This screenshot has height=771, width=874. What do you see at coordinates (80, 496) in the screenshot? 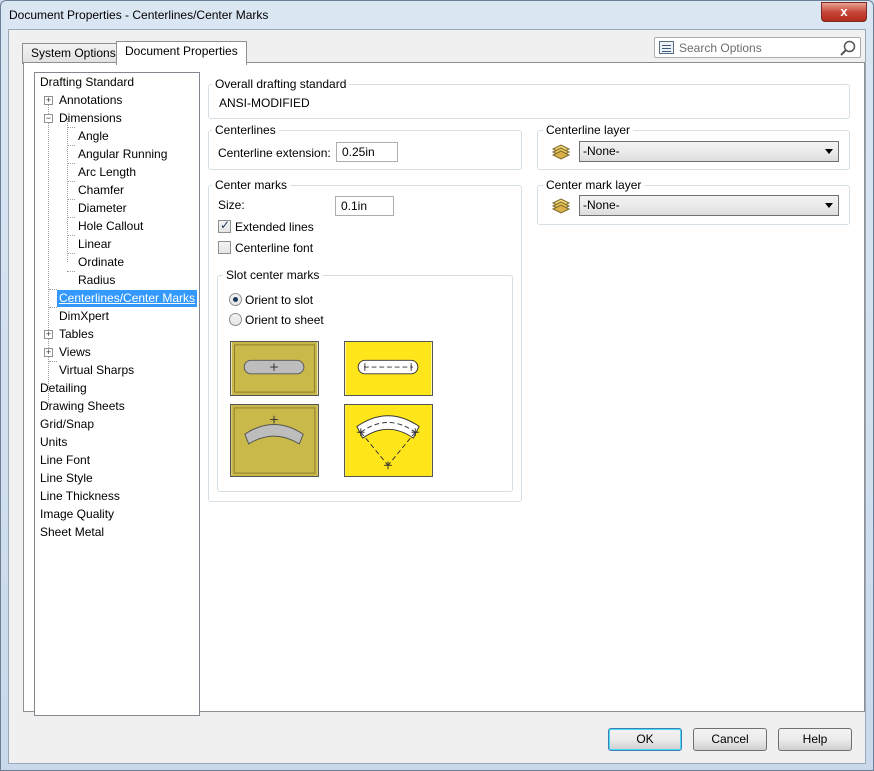
I see `tree-item-line-thickness: Line Thickness` at bounding box center [80, 496].